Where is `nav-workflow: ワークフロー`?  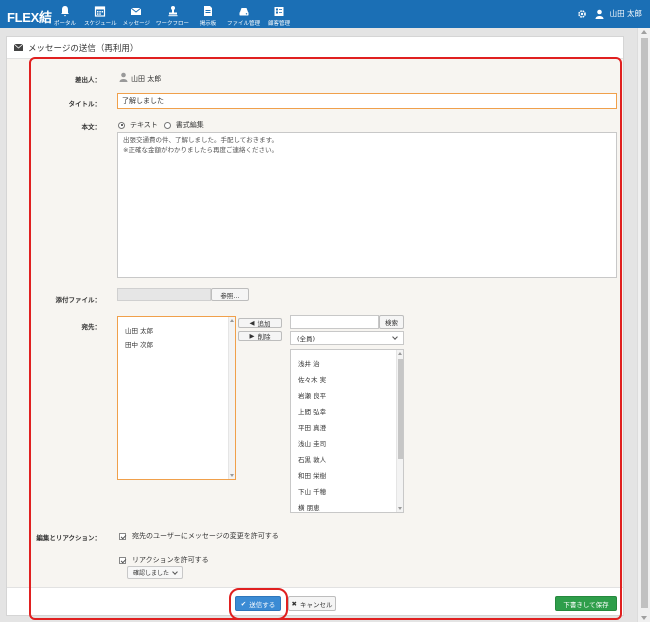 nav-workflow: ワークフロー is located at coordinates (172, 14).